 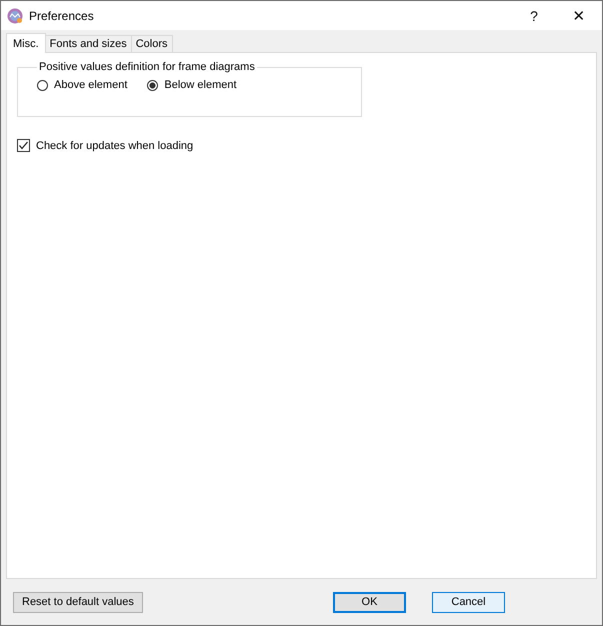 I want to click on tab: Misc., so click(x=26, y=43).